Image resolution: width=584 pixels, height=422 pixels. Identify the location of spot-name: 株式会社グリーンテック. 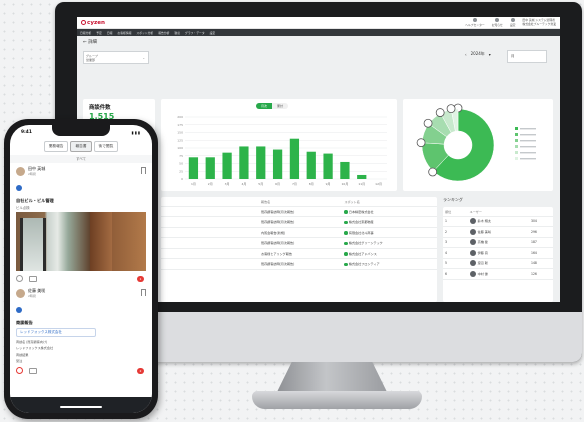
(365, 243).